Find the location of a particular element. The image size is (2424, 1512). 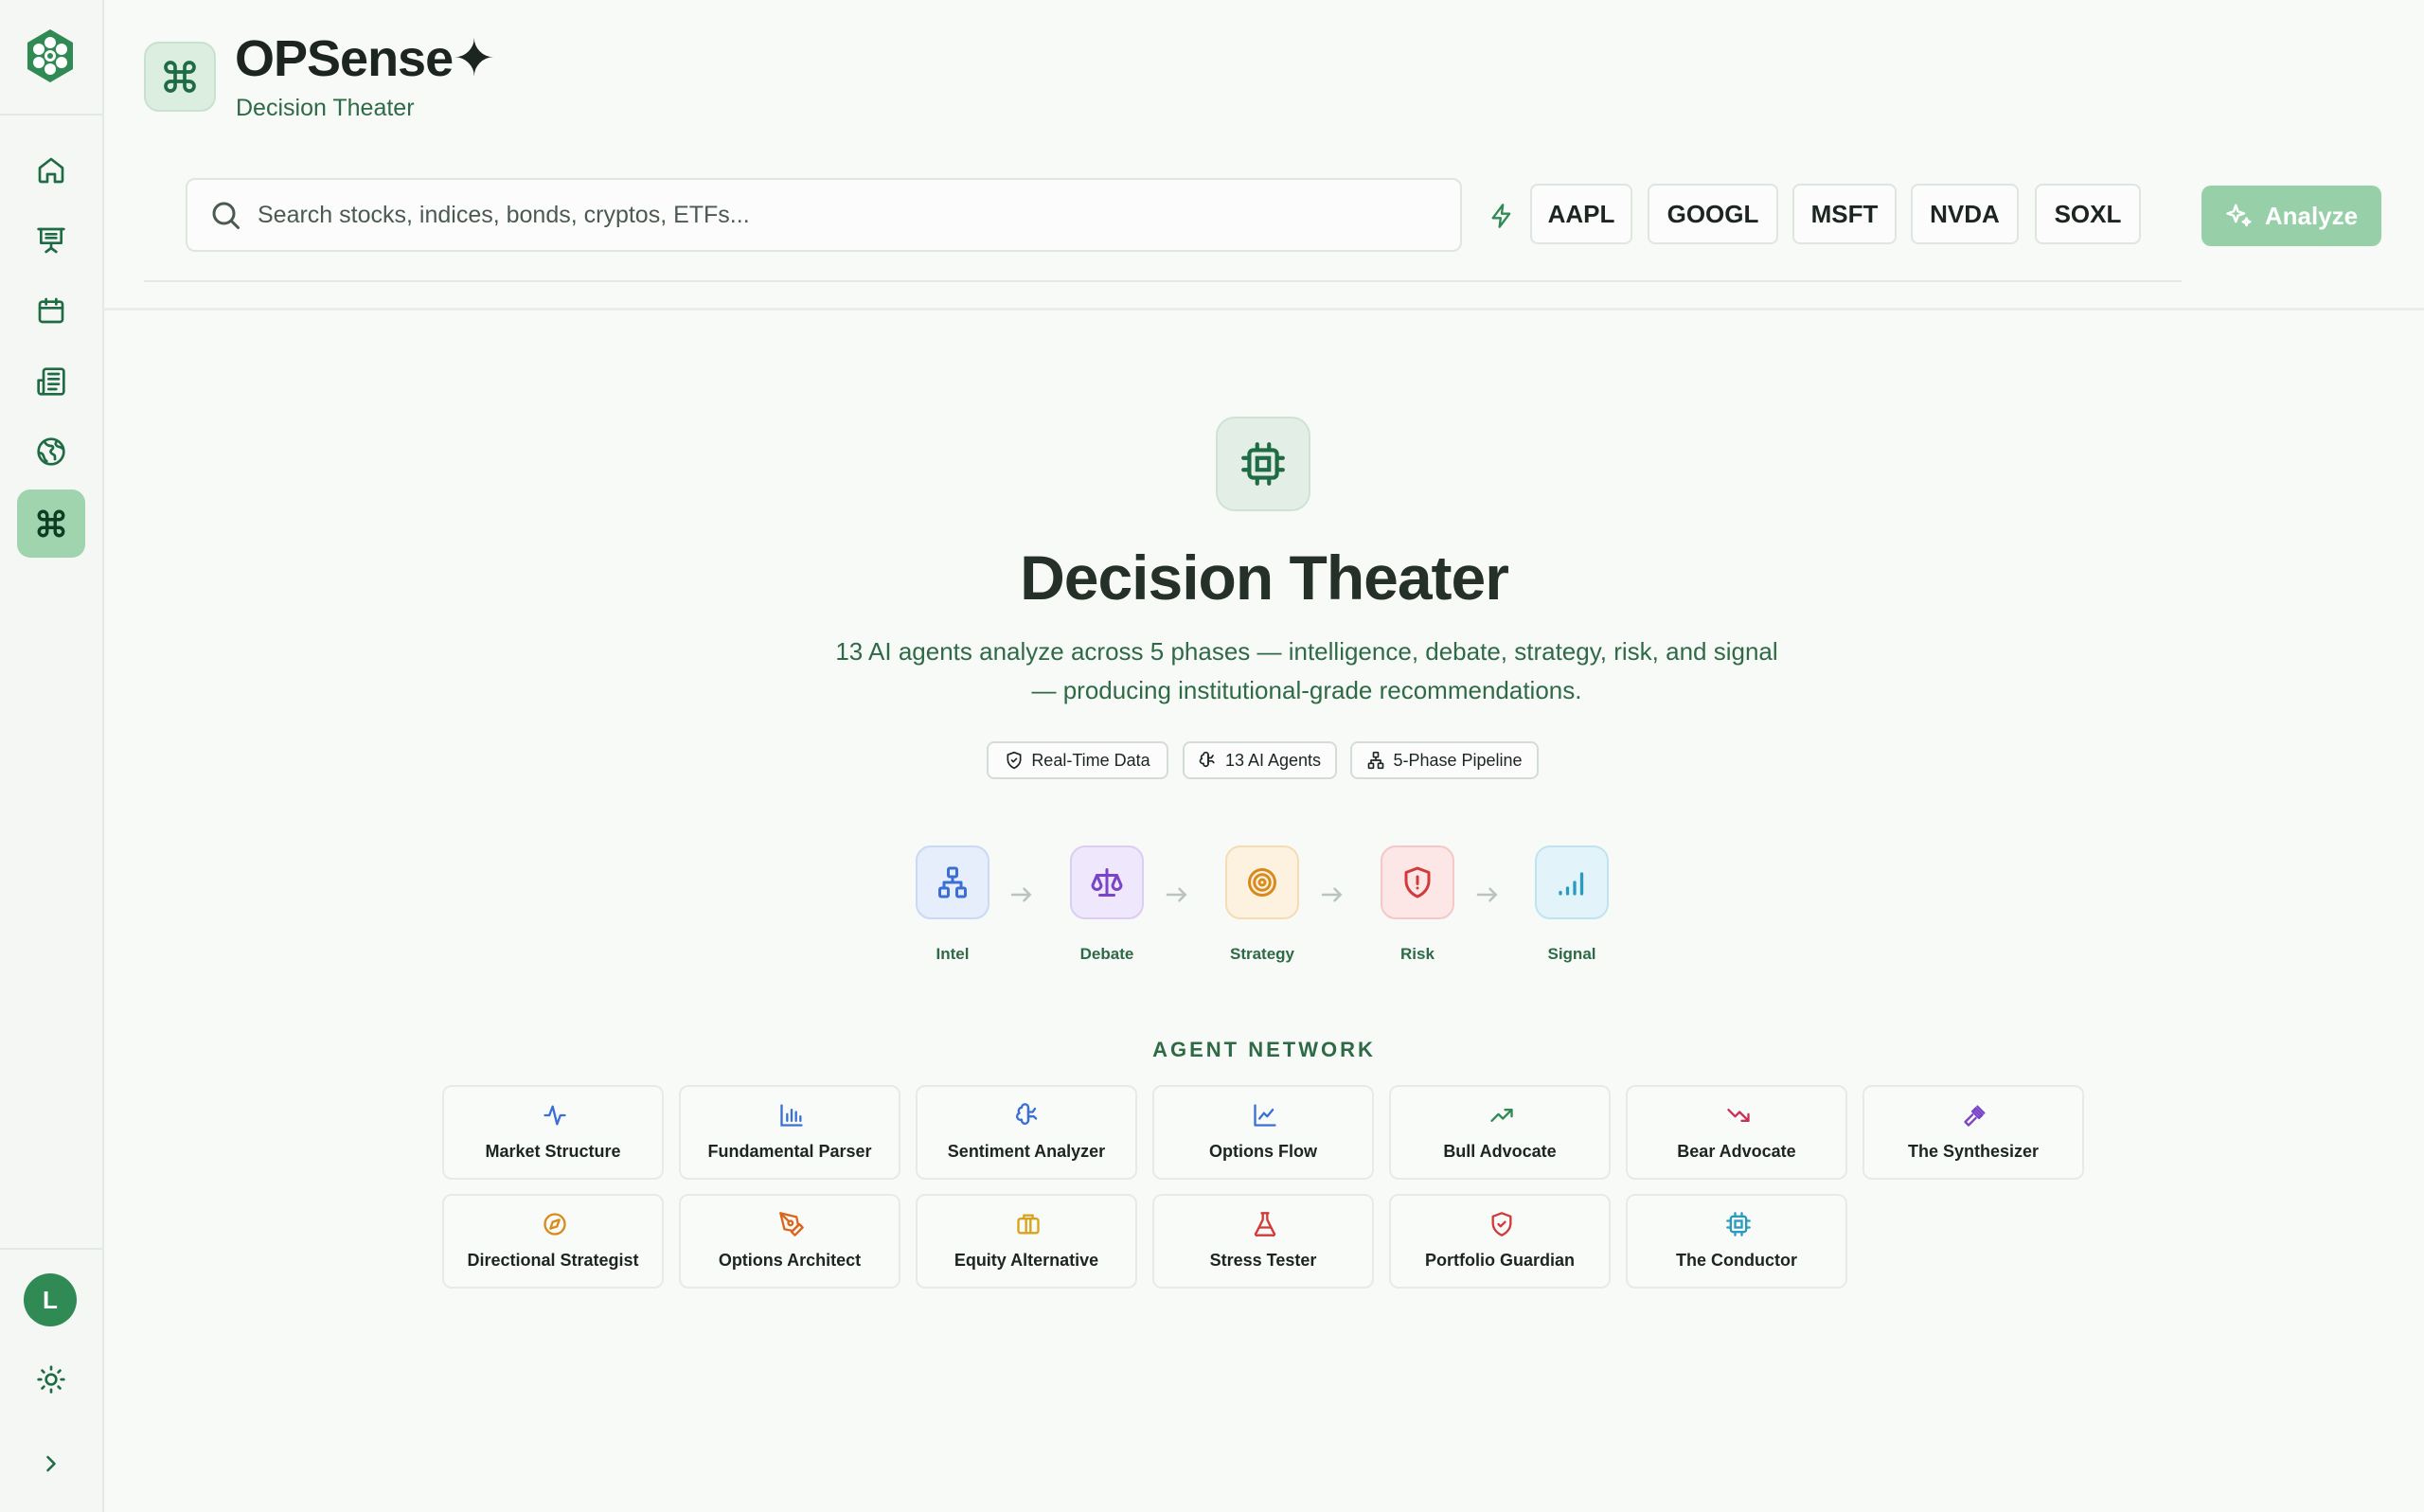

newspaper-icon is located at coordinates (51, 381).